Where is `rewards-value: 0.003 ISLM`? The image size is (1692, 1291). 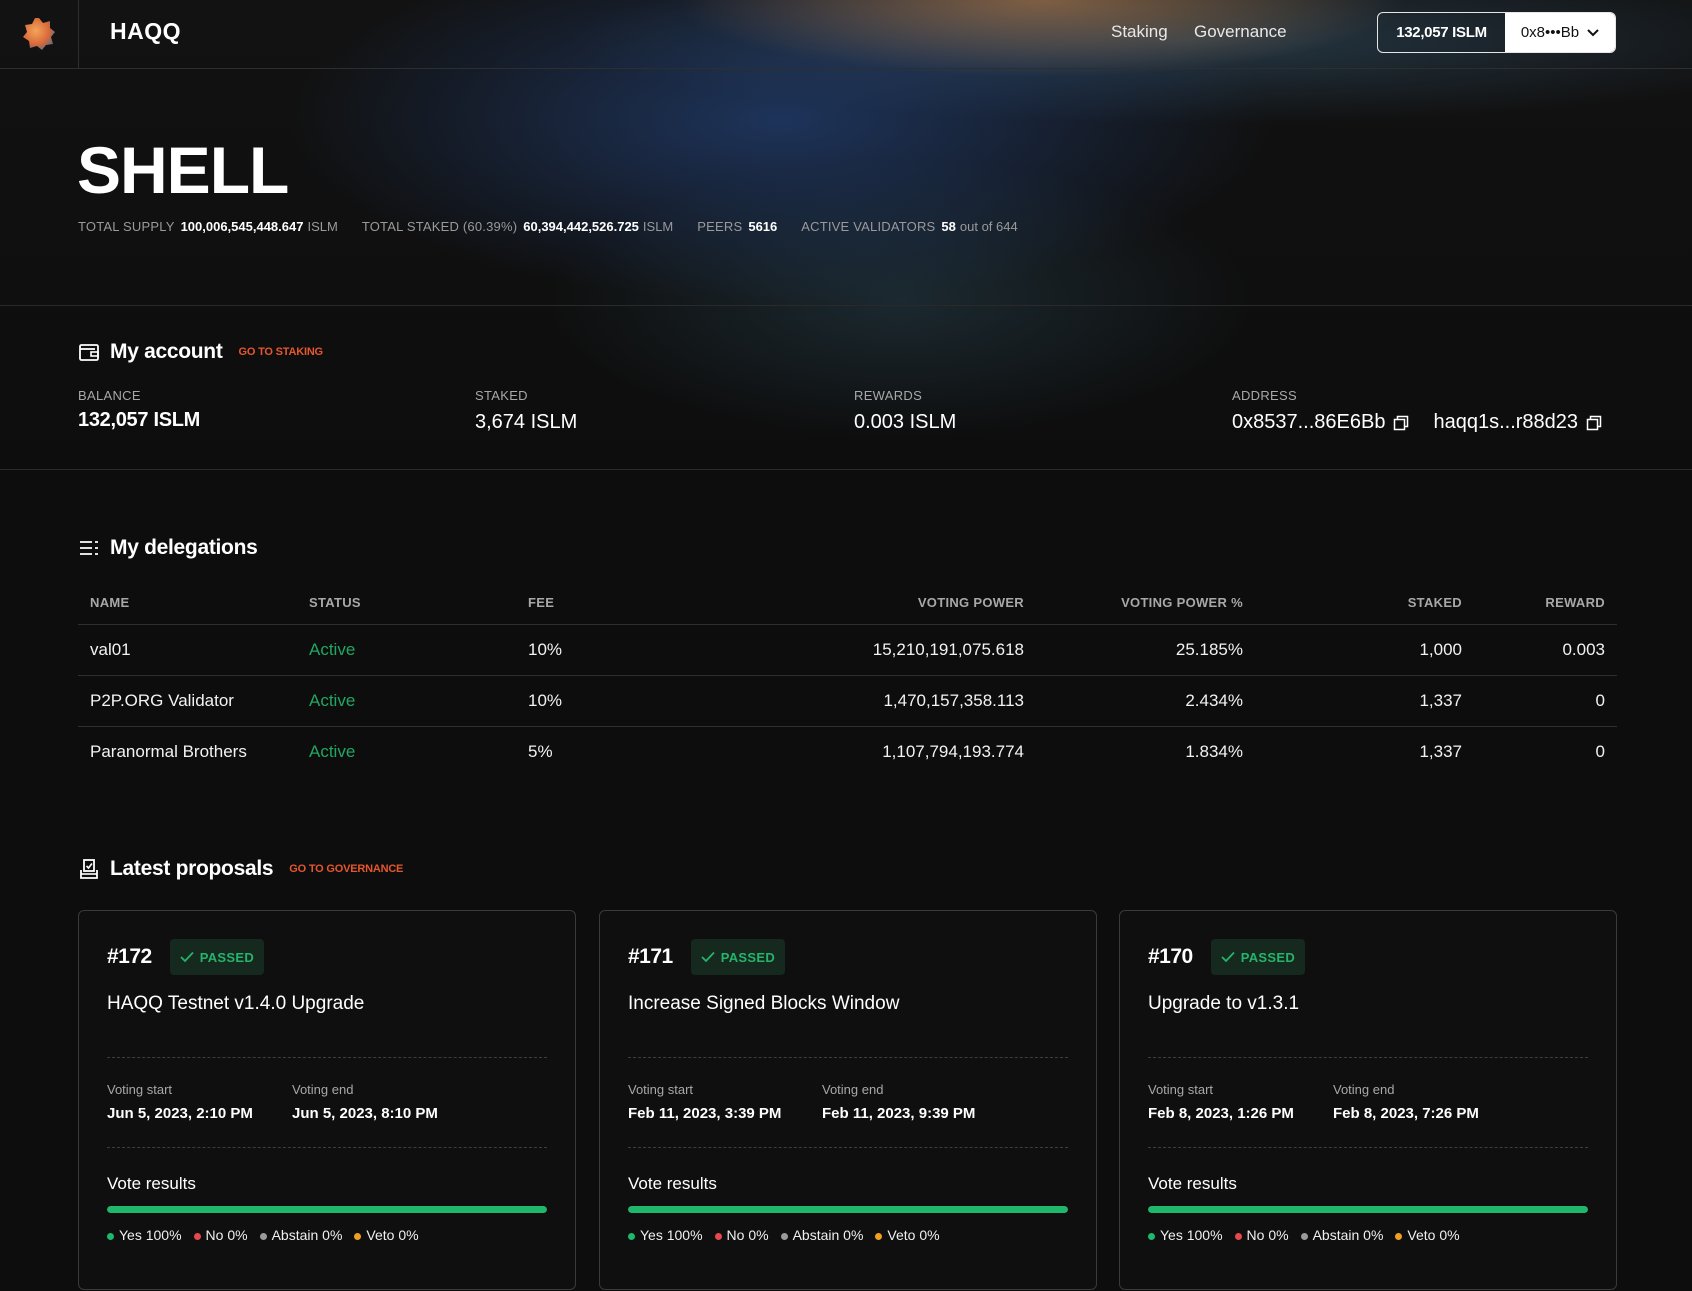 rewards-value: 0.003 ISLM is located at coordinates (905, 422).